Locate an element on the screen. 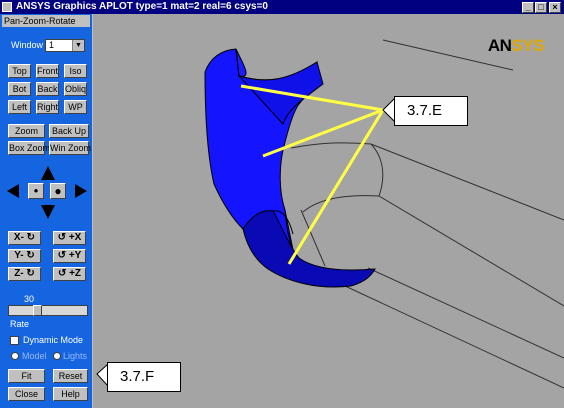  ansys-logo: ANSYS is located at coordinates (516, 46).